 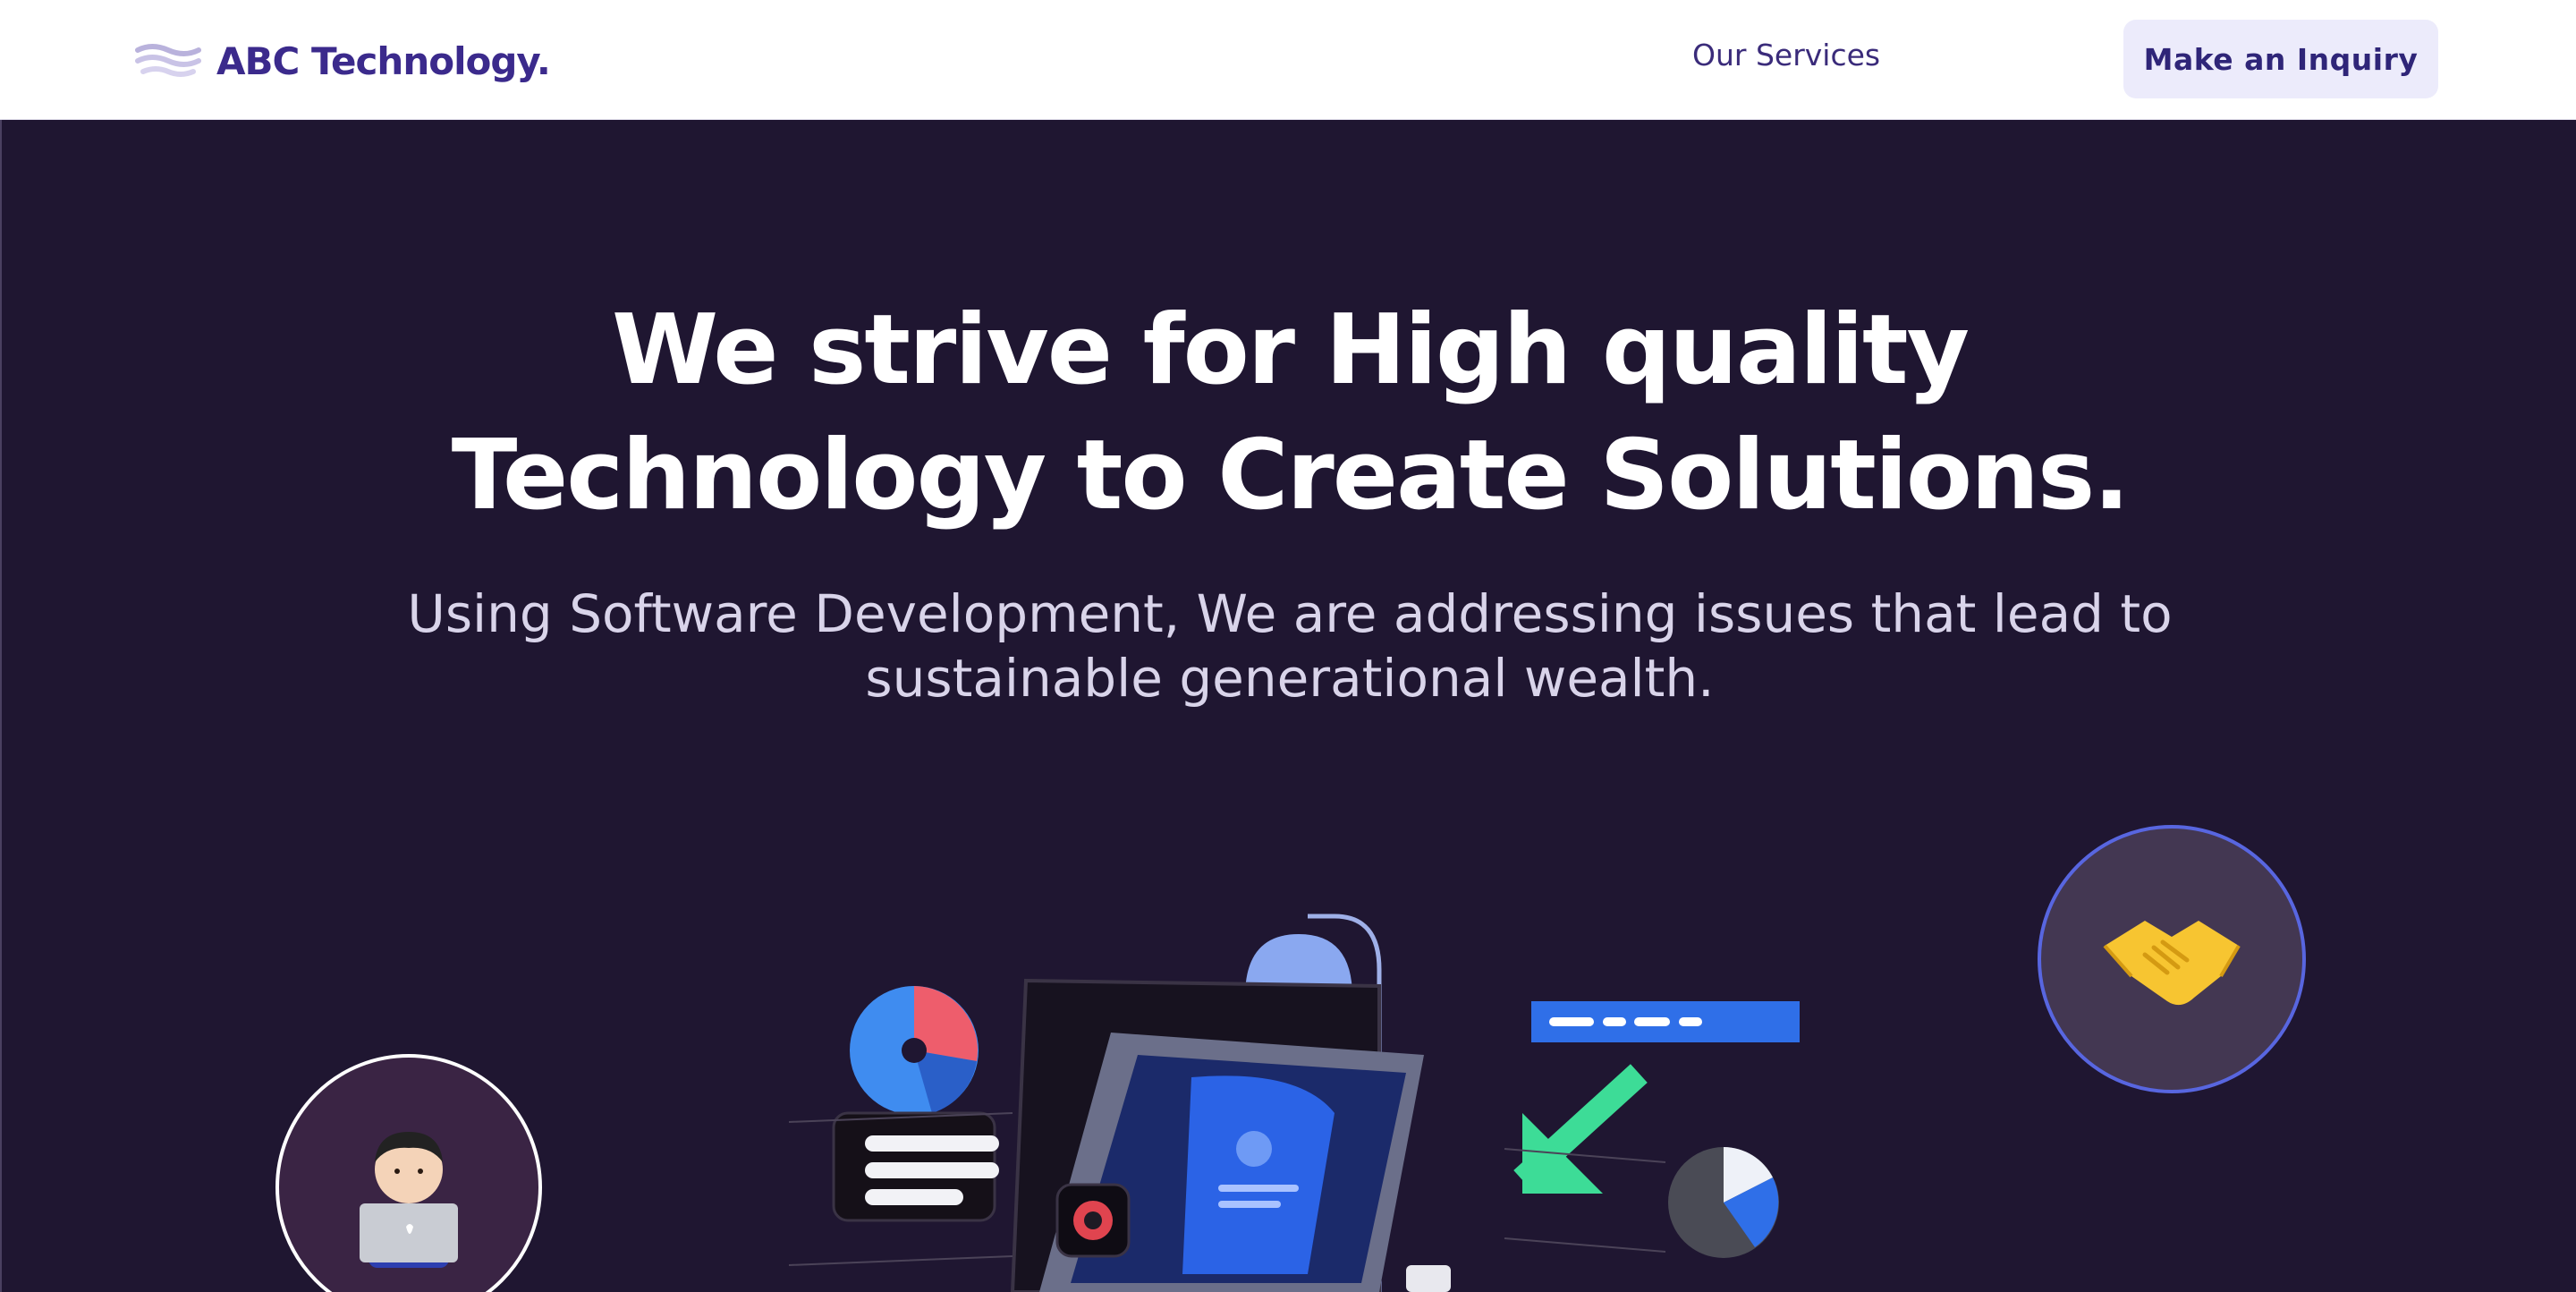 What do you see at coordinates (2172, 964) in the screenshot?
I see `handshake-icon` at bounding box center [2172, 964].